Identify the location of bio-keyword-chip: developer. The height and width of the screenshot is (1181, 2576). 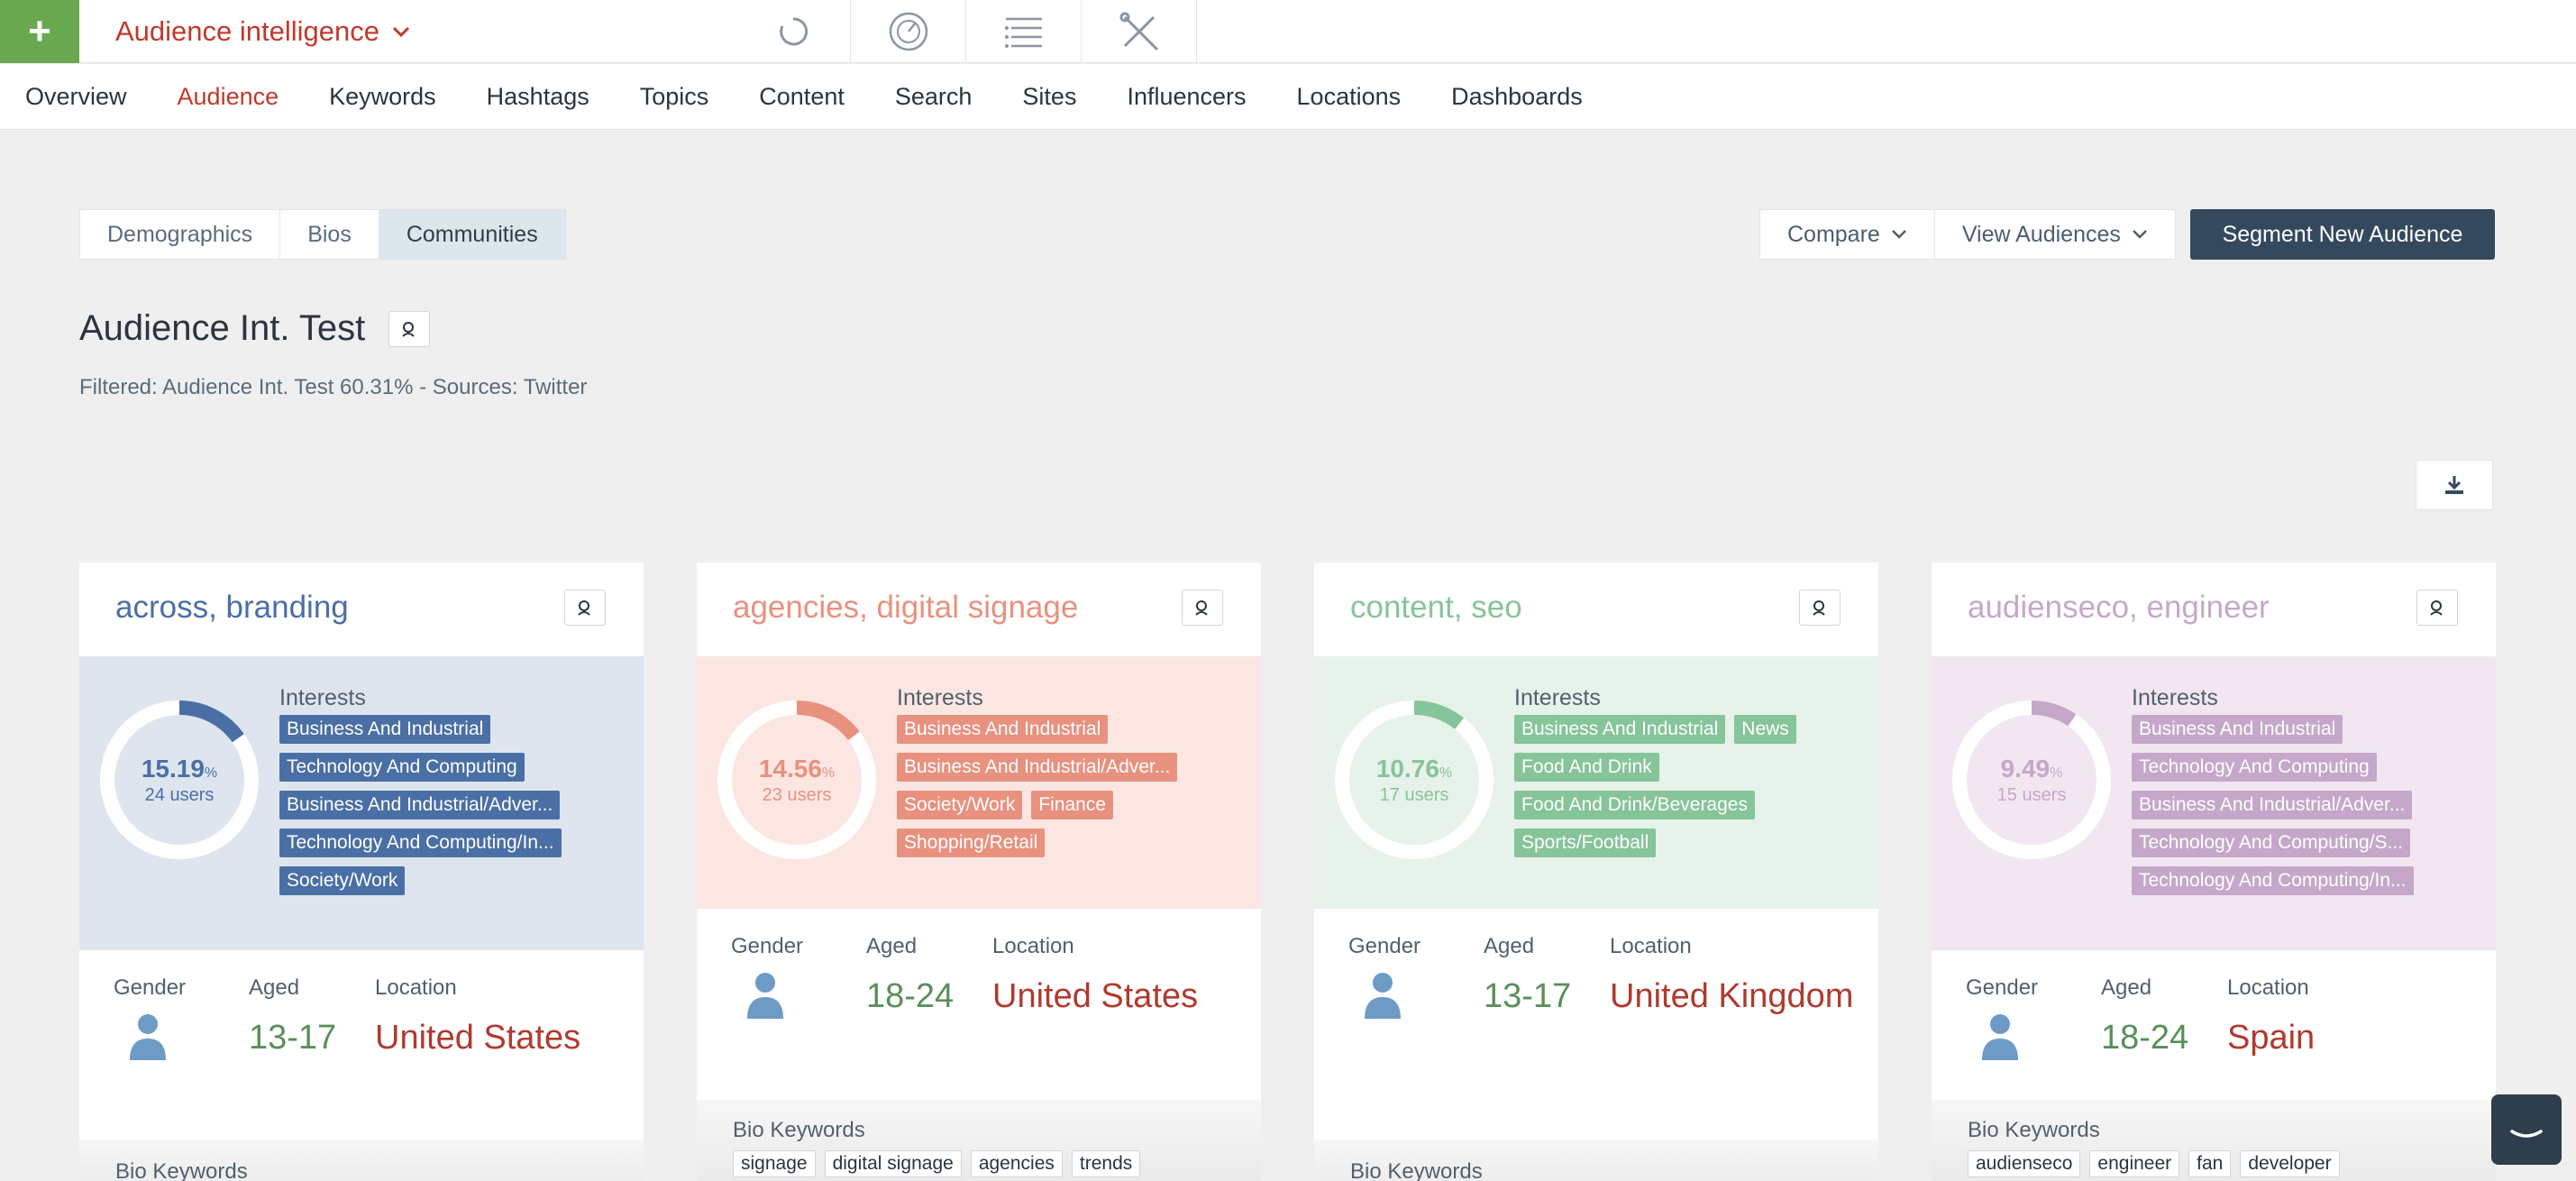
(2290, 1163).